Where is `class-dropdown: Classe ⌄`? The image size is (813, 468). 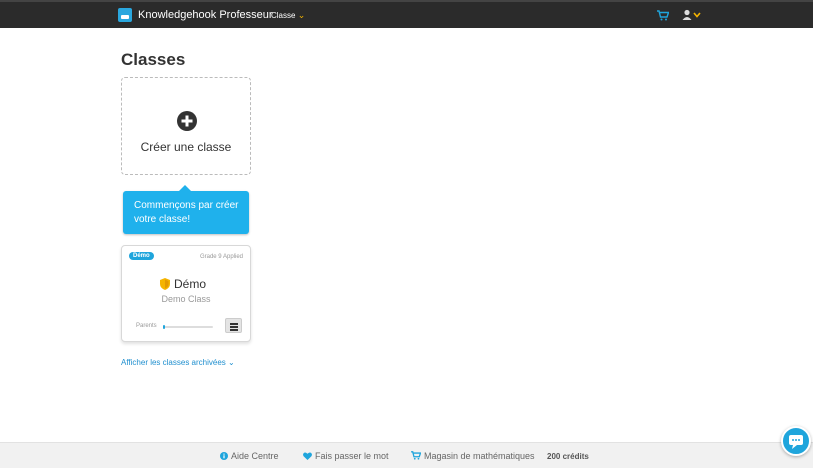 class-dropdown: Classe ⌄ is located at coordinates (288, 15).